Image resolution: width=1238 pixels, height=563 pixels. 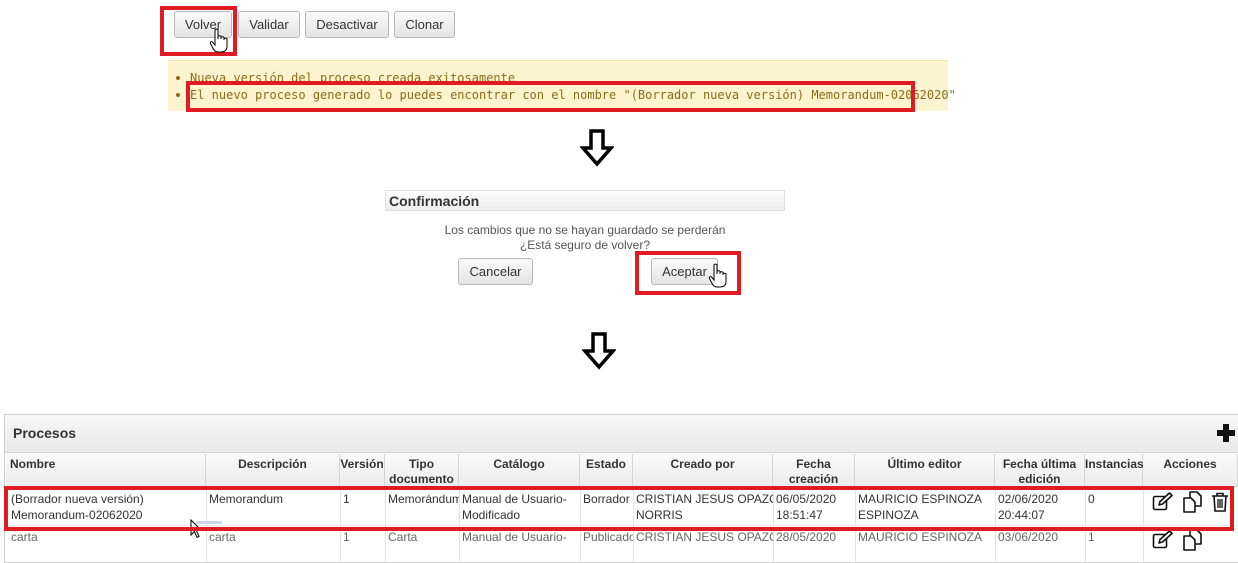 What do you see at coordinates (421, 464) in the screenshot?
I see `col-tipo-line1: Tipo` at bounding box center [421, 464].